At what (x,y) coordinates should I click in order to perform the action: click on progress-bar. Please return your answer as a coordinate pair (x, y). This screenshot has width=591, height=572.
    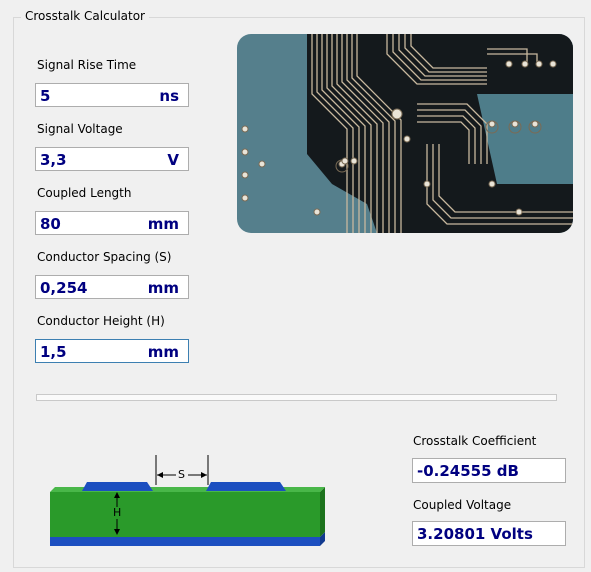
    Looking at the image, I should click on (296, 397).